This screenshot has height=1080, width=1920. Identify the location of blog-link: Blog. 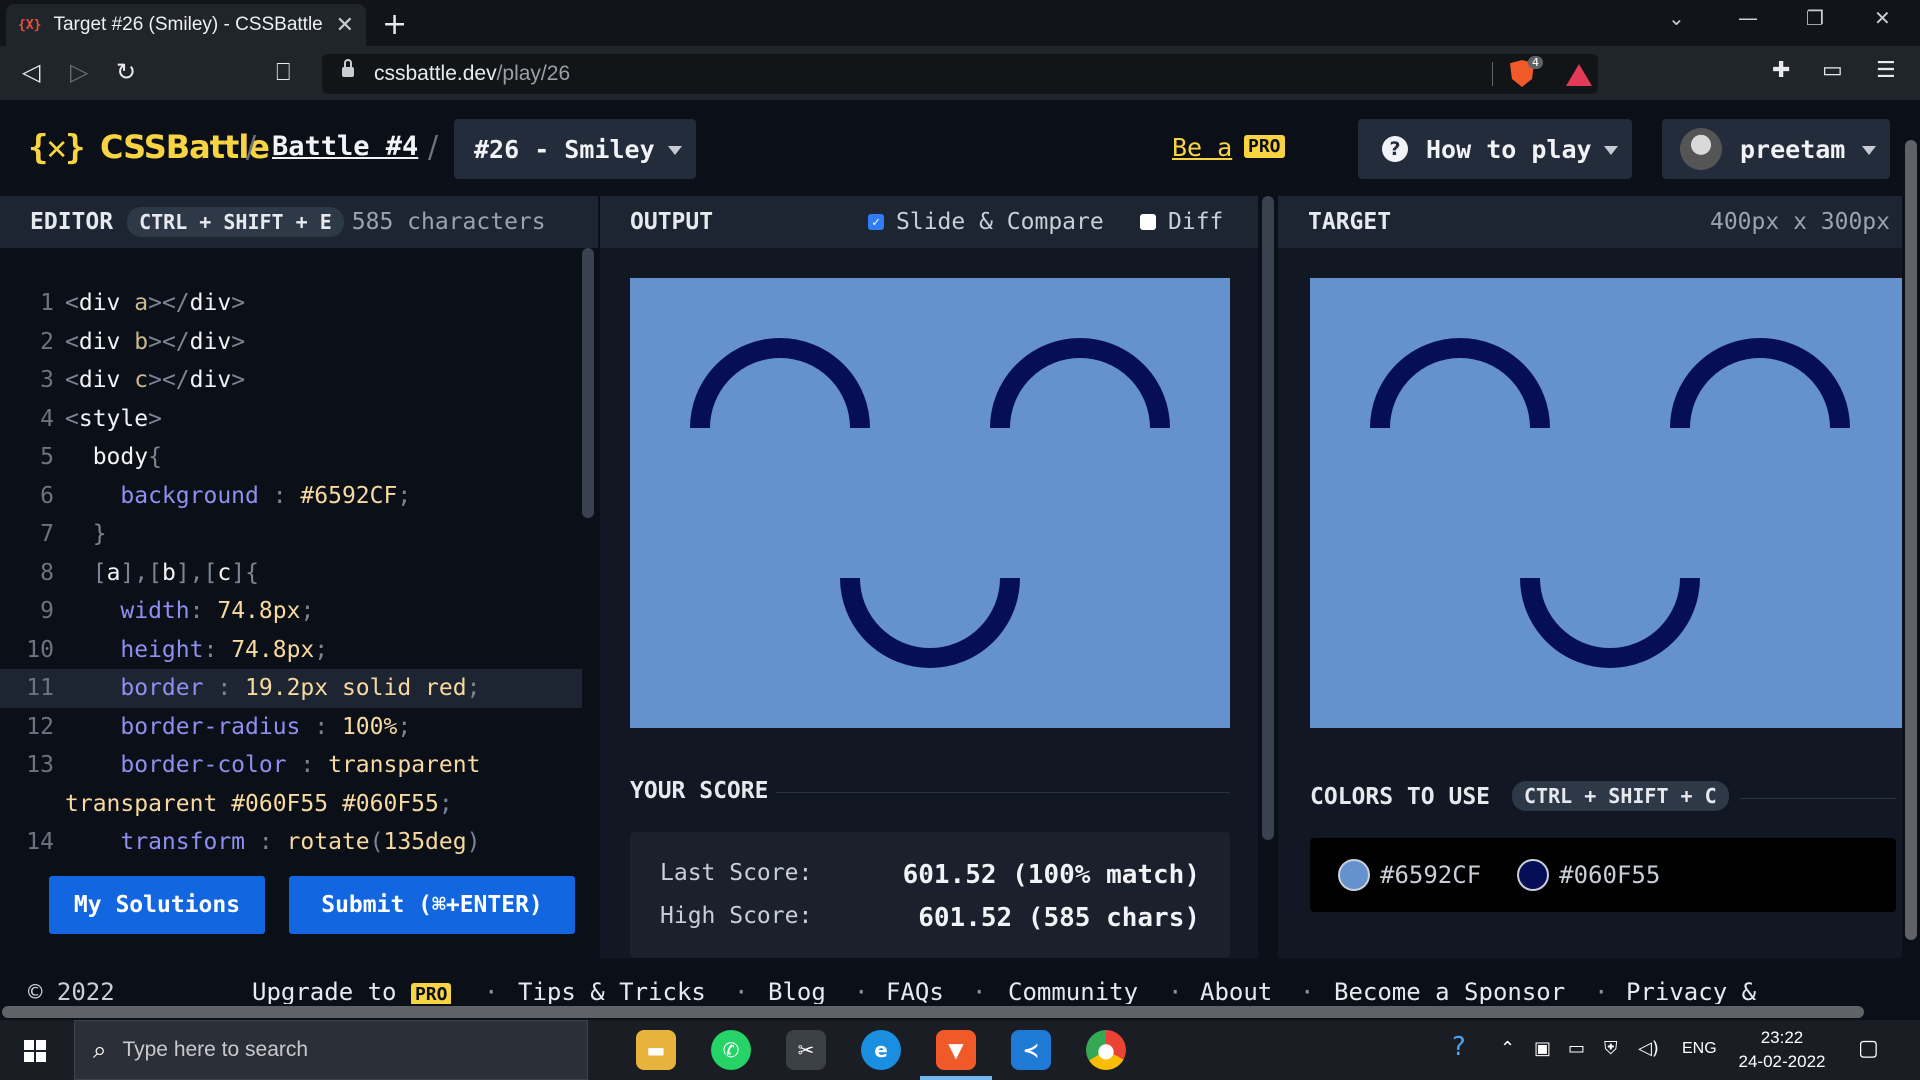
(797, 992).